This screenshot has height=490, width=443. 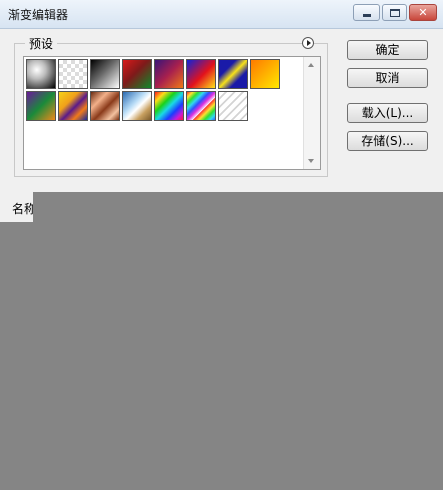 I want to click on presets-menu-arrow-icon, so click(x=308, y=43).